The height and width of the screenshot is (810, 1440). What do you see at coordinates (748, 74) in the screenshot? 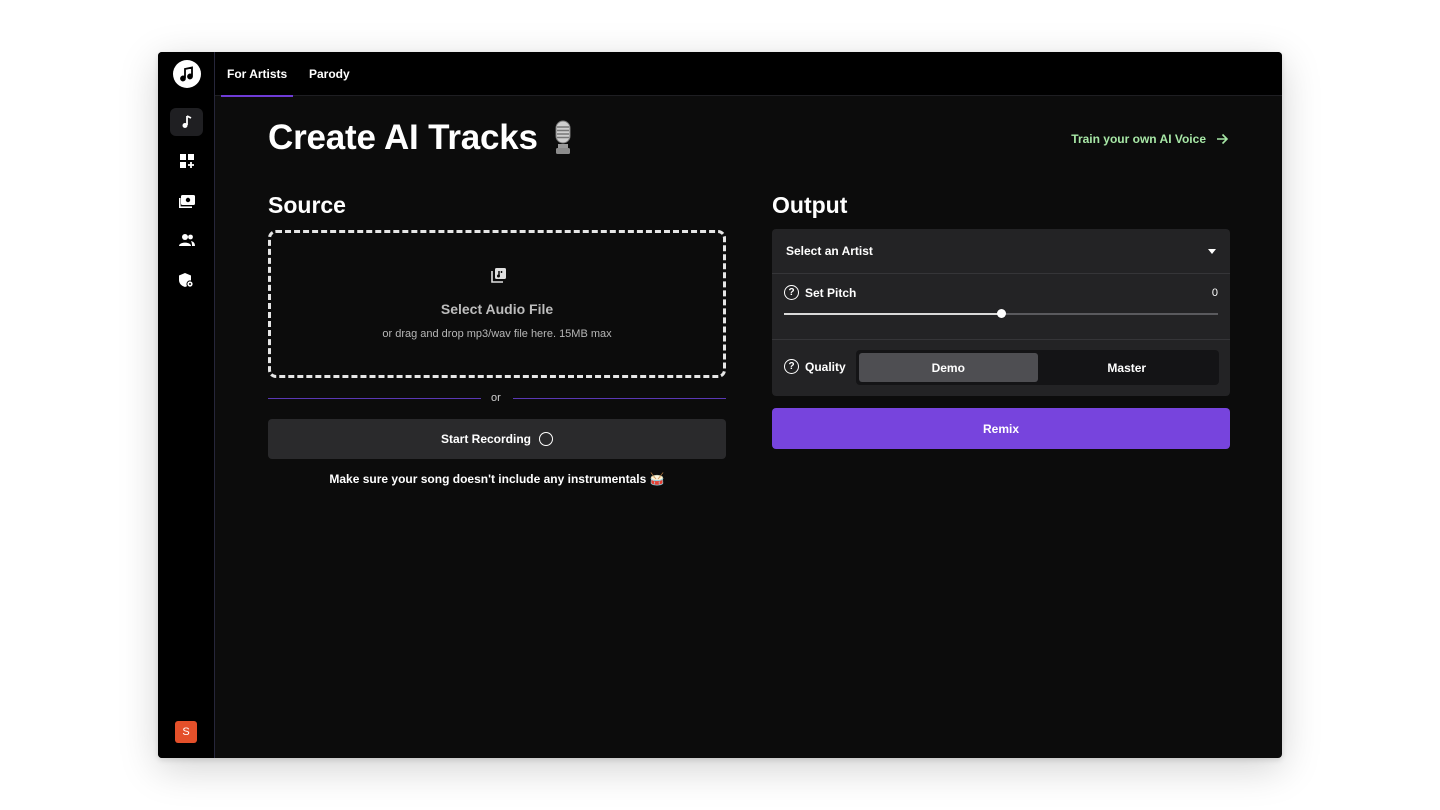
I see `top-nav: For Artists Parody` at bounding box center [748, 74].